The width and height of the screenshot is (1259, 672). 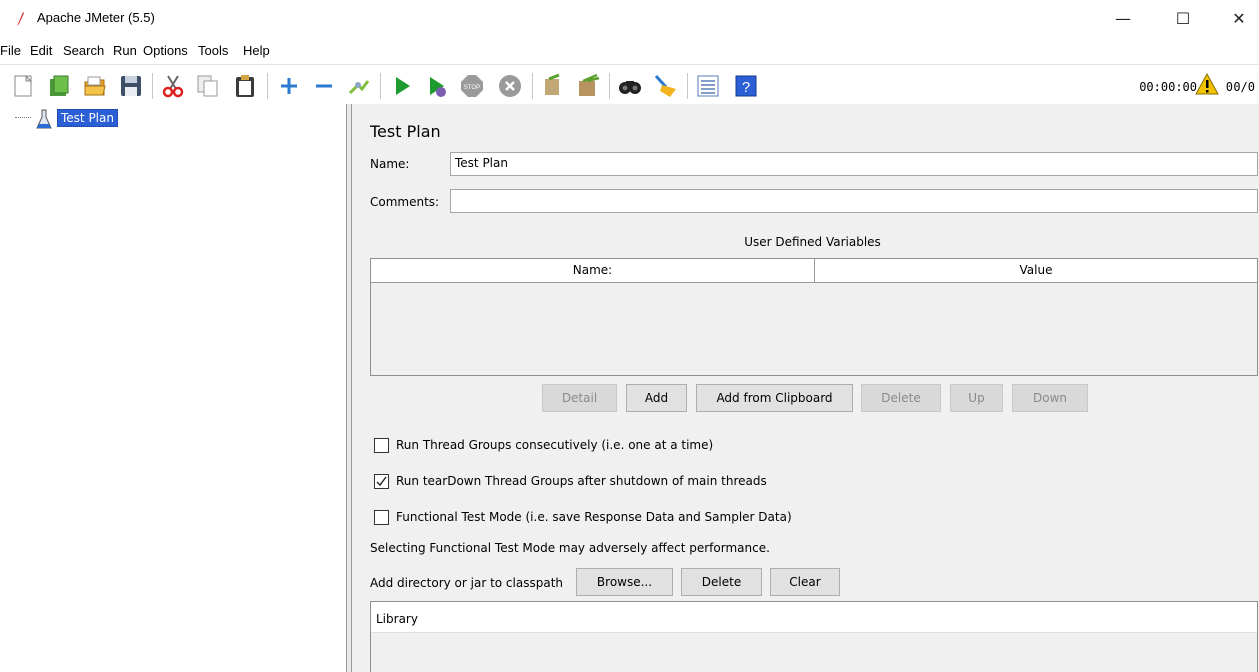 What do you see at coordinates (10, 50) in the screenshot?
I see `menu-file: File` at bounding box center [10, 50].